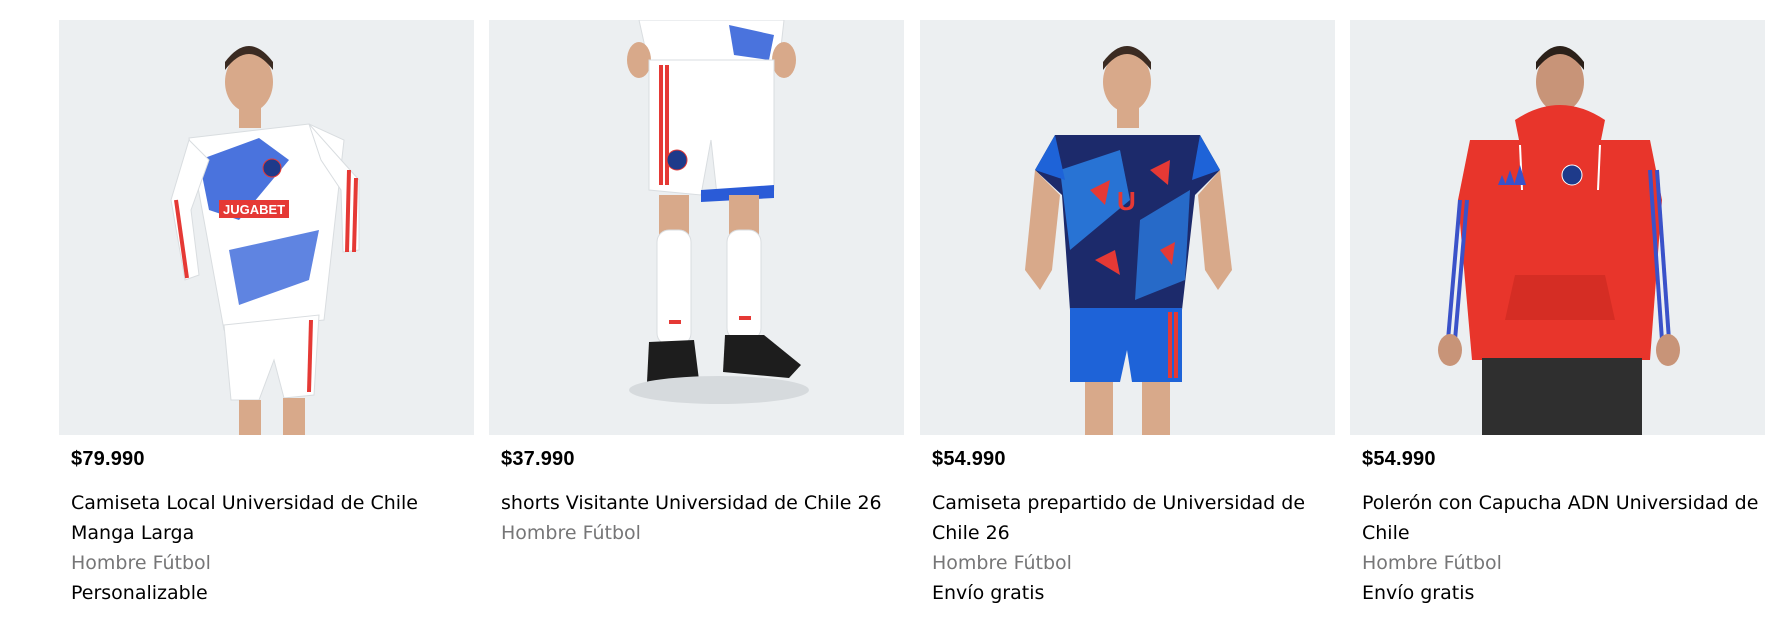  Describe the element at coordinates (700, 503) in the screenshot. I see `product-title: shorts Visitante Universidad de Chile 26` at that location.